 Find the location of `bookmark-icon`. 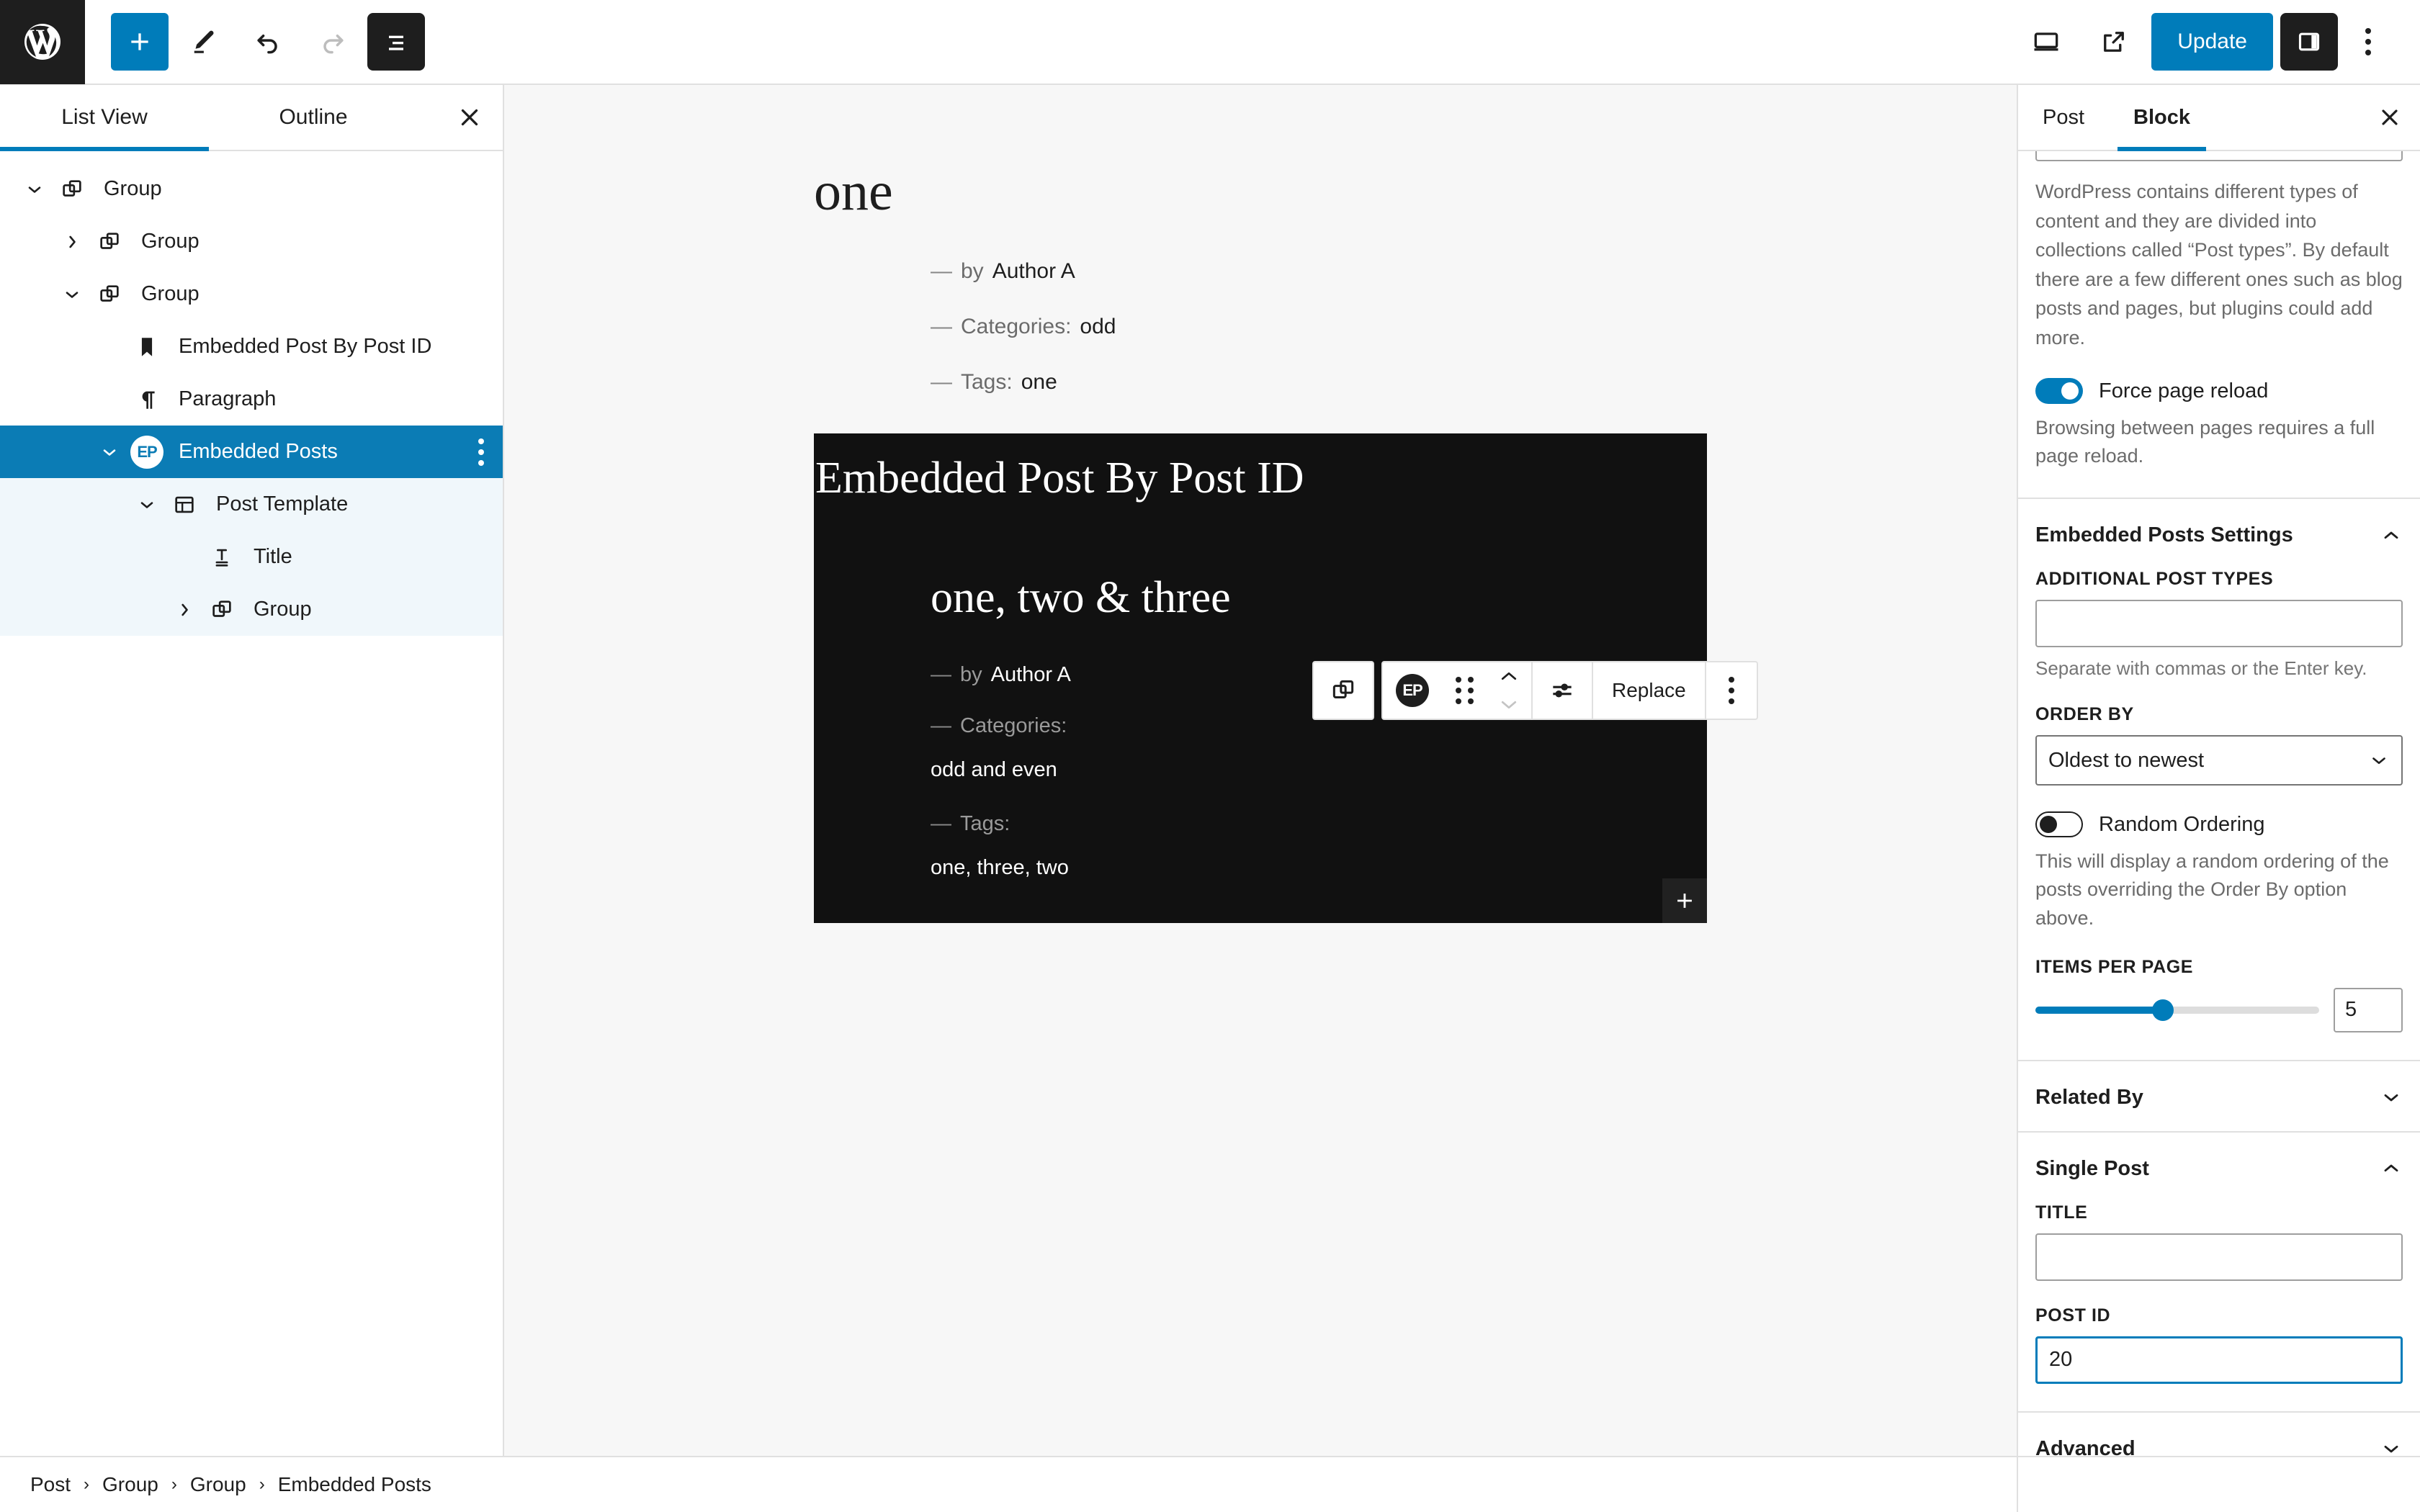

bookmark-icon is located at coordinates (147, 347).